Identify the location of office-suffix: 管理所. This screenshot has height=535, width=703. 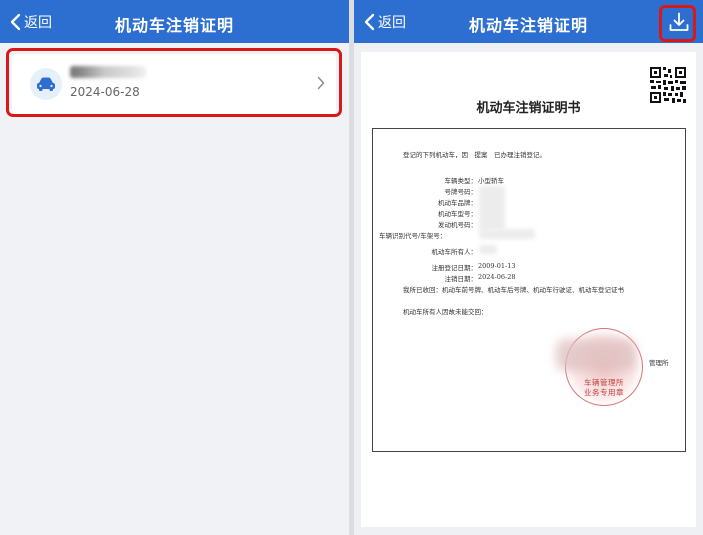
(659, 363).